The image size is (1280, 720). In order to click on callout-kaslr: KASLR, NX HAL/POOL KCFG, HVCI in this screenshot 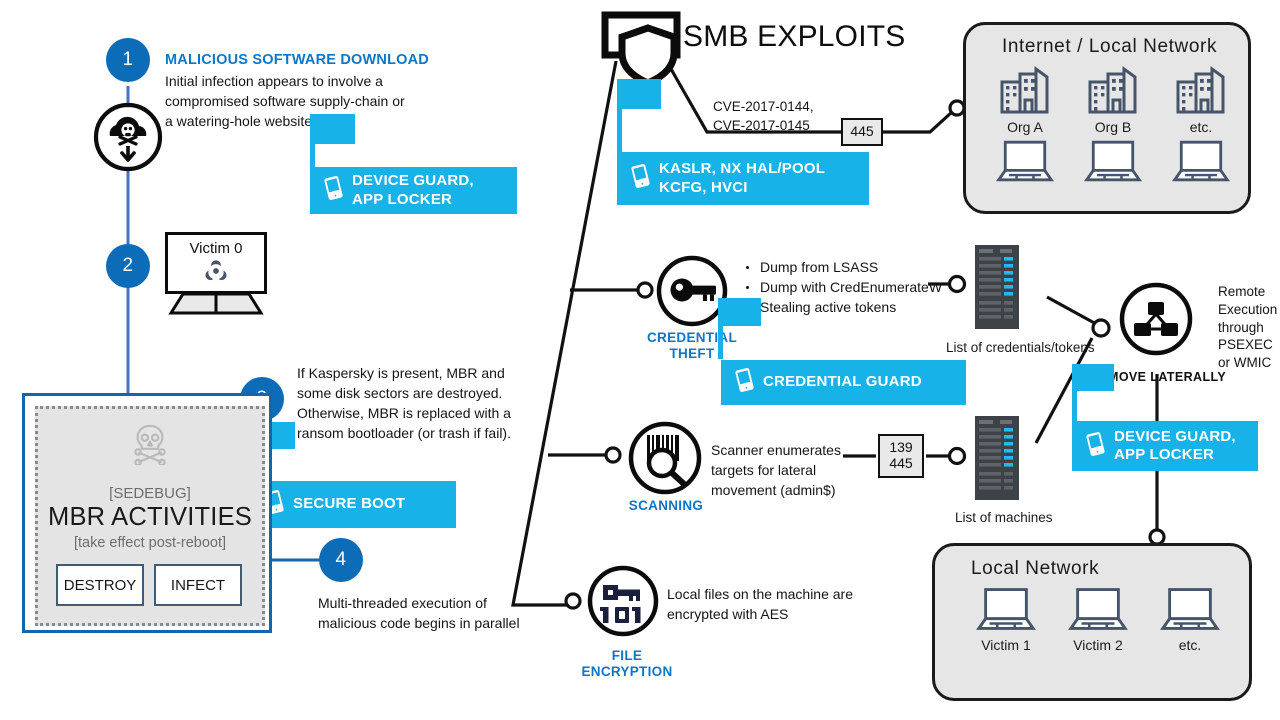, I will do `click(743, 178)`.